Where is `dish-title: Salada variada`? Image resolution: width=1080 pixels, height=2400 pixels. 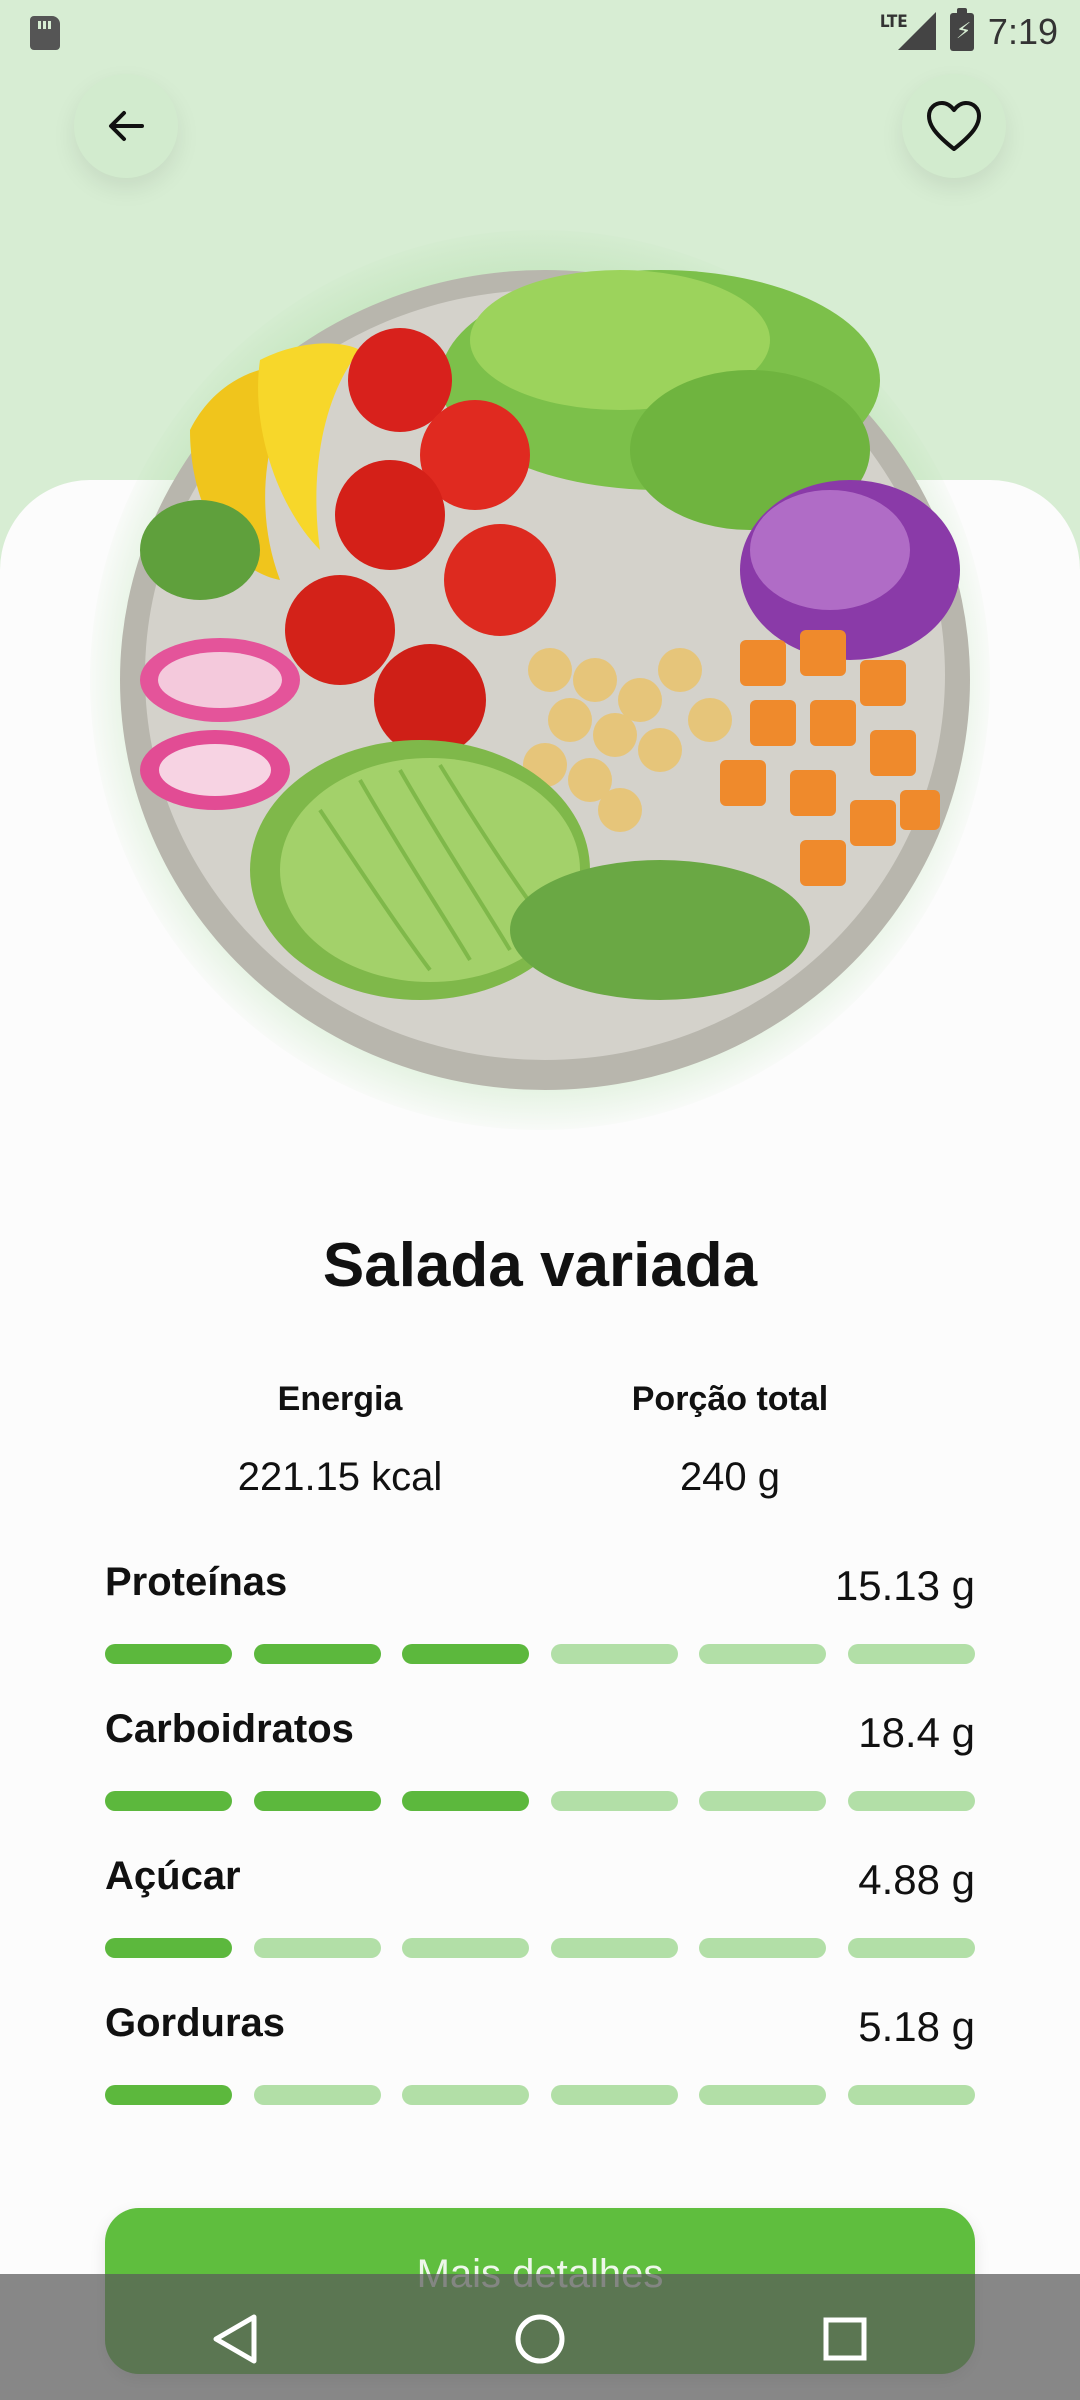
dish-title: Salada variada is located at coordinates (540, 1265).